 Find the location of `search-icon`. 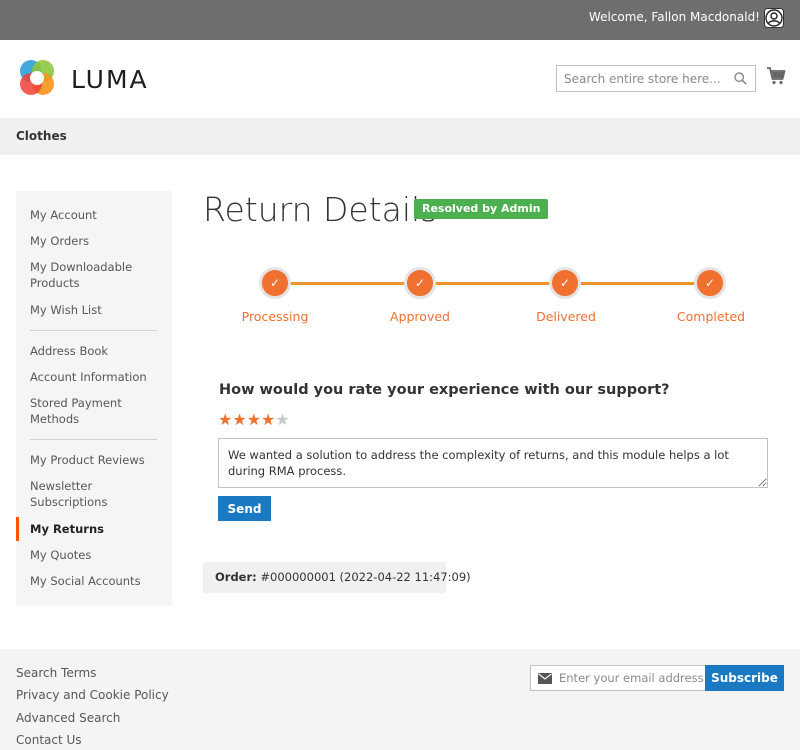

search-icon is located at coordinates (740, 78).